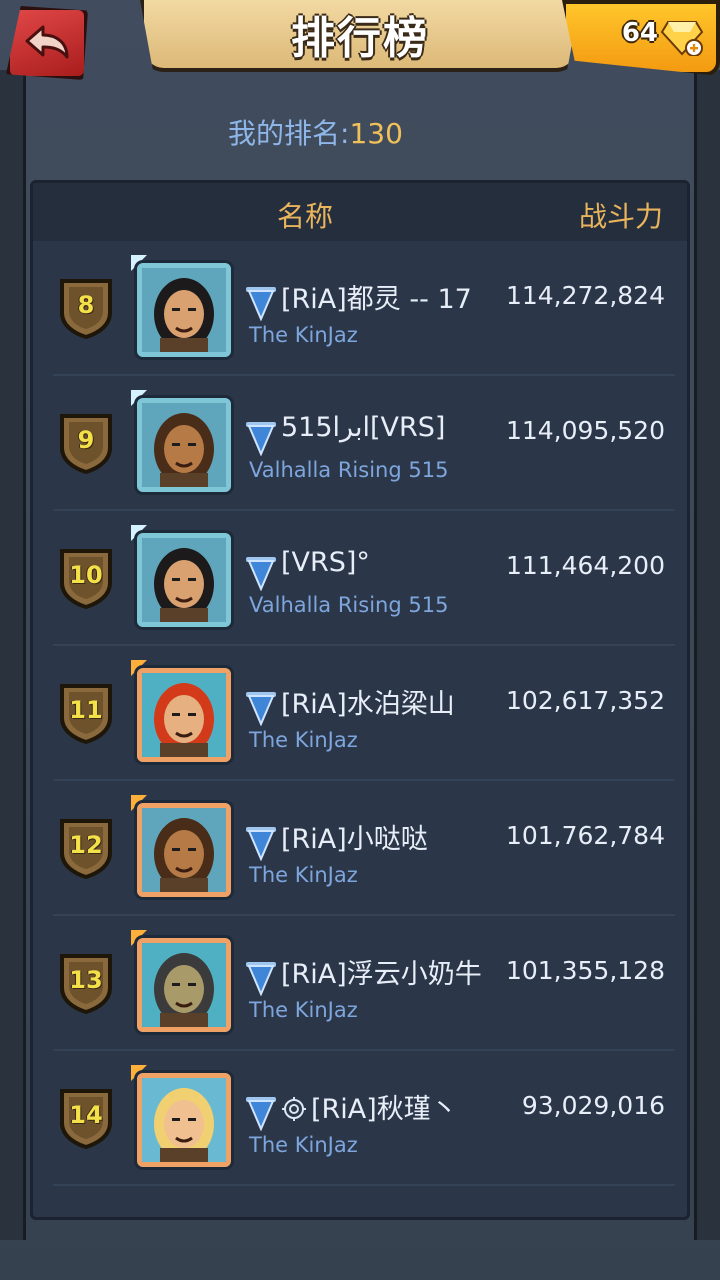 The image size is (720, 1280). I want to click on hero-beast-icon, so click(184, 985).